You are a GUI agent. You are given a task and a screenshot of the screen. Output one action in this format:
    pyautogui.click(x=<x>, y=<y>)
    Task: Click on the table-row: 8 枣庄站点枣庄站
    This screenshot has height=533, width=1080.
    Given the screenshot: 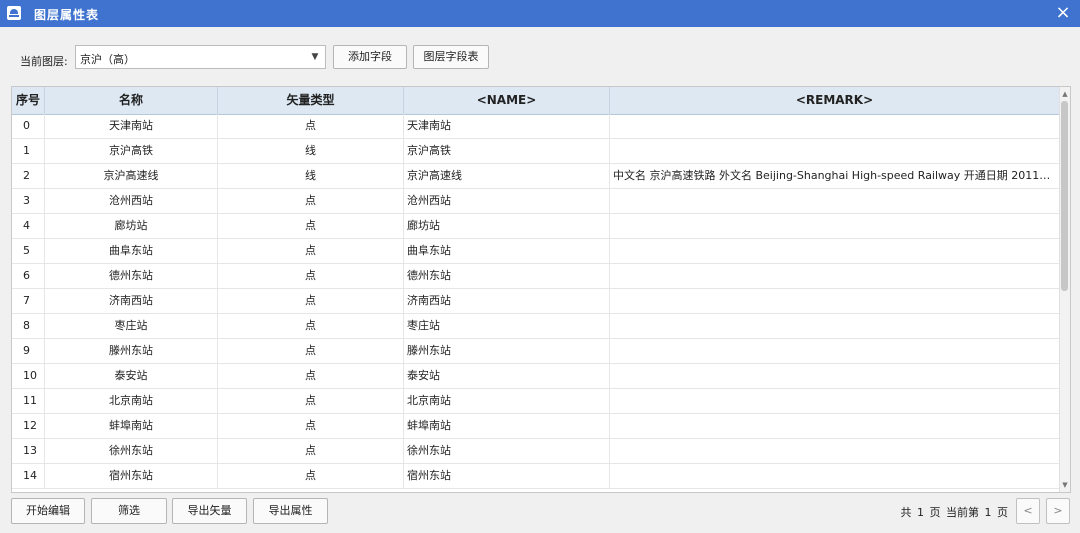 What is the action you would take?
    pyautogui.click(x=536, y=326)
    